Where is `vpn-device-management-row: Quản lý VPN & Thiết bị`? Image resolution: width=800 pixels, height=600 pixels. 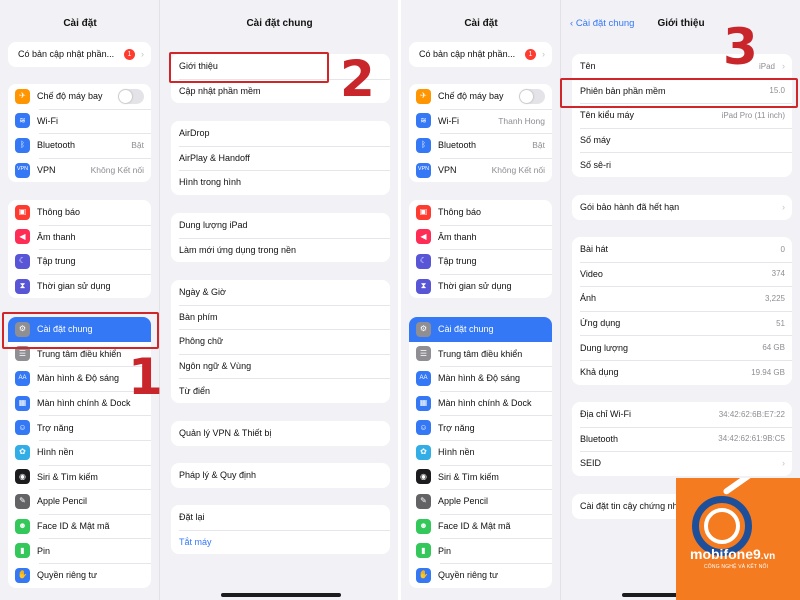 vpn-device-management-row: Quản lý VPN & Thiết bị is located at coordinates (280, 433).